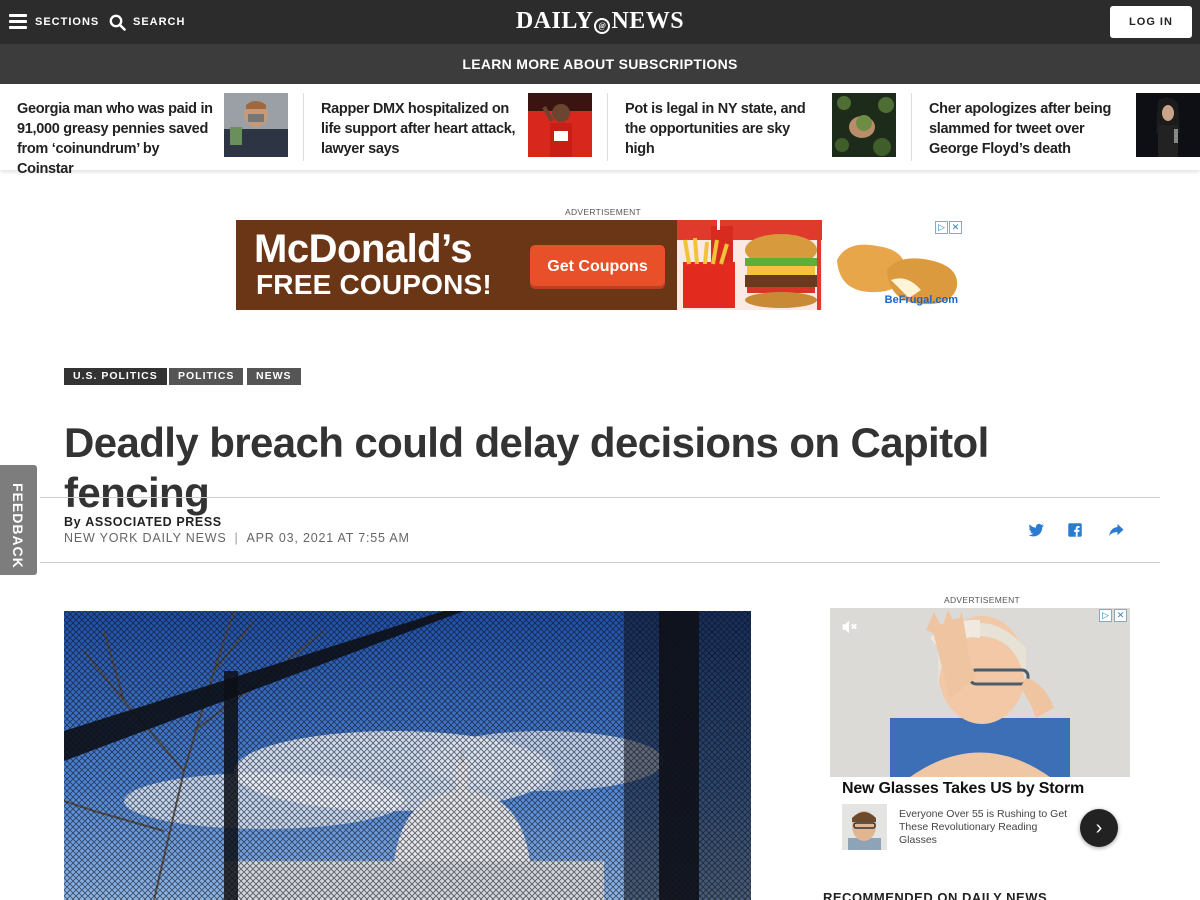  What do you see at coordinates (153, 522) in the screenshot?
I see `author-link: ASSOCIATED PRESS` at bounding box center [153, 522].